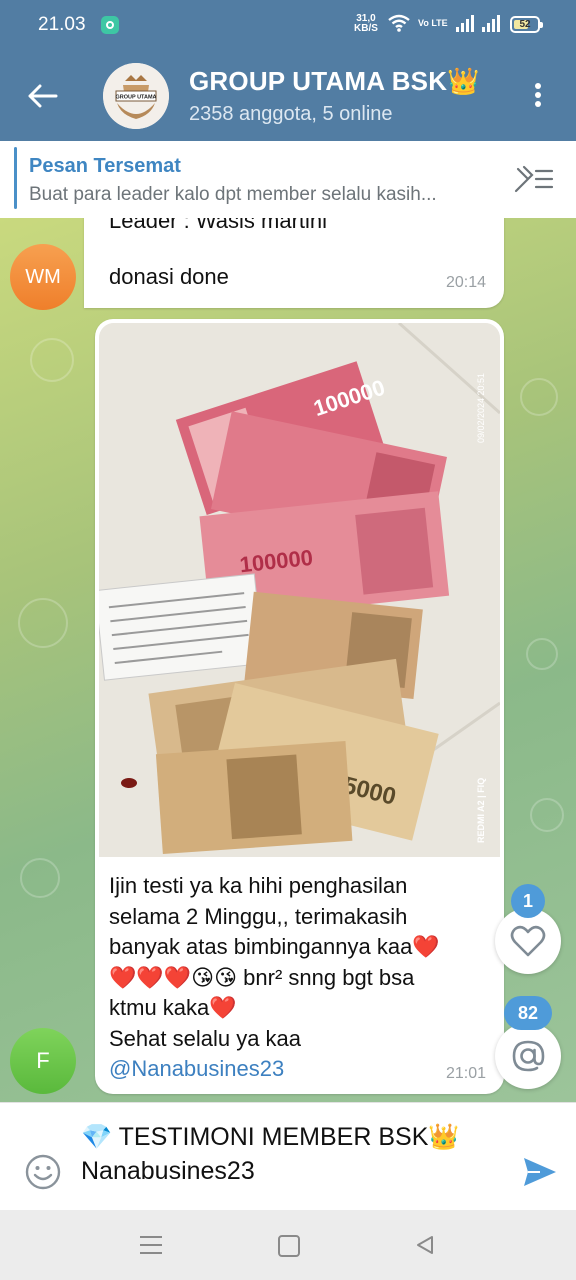  I want to click on member-count: 2358 anggota, 5 online, so click(291, 114).